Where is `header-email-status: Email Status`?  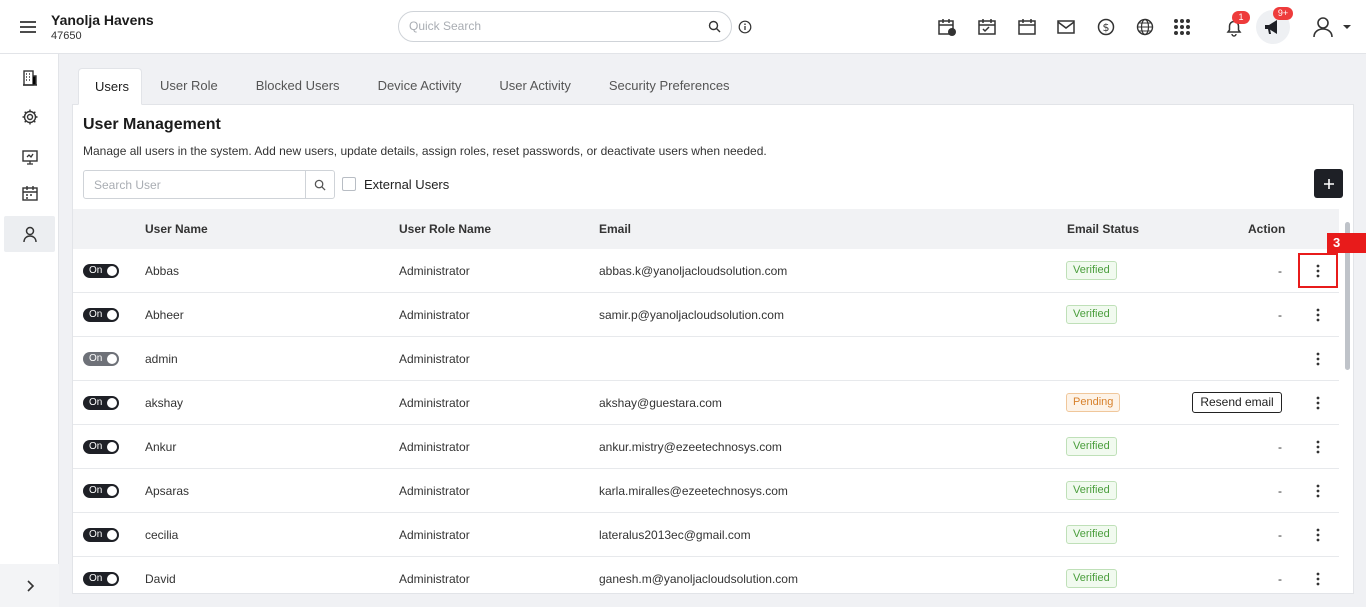 header-email-status: Email Status is located at coordinates (1103, 229).